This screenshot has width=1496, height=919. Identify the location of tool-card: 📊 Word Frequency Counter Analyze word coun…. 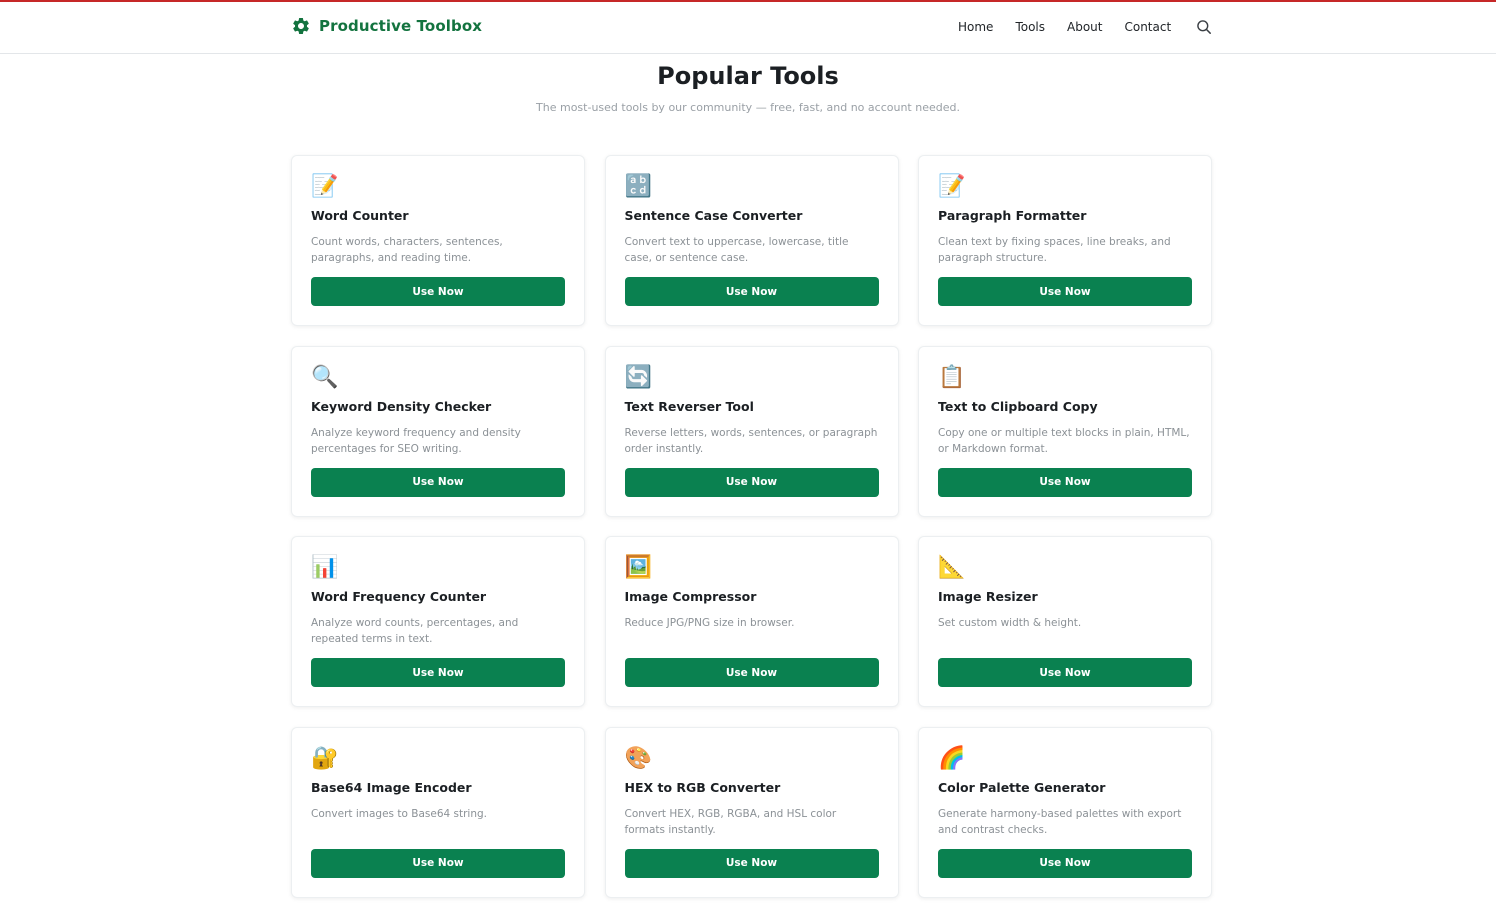
(438, 621).